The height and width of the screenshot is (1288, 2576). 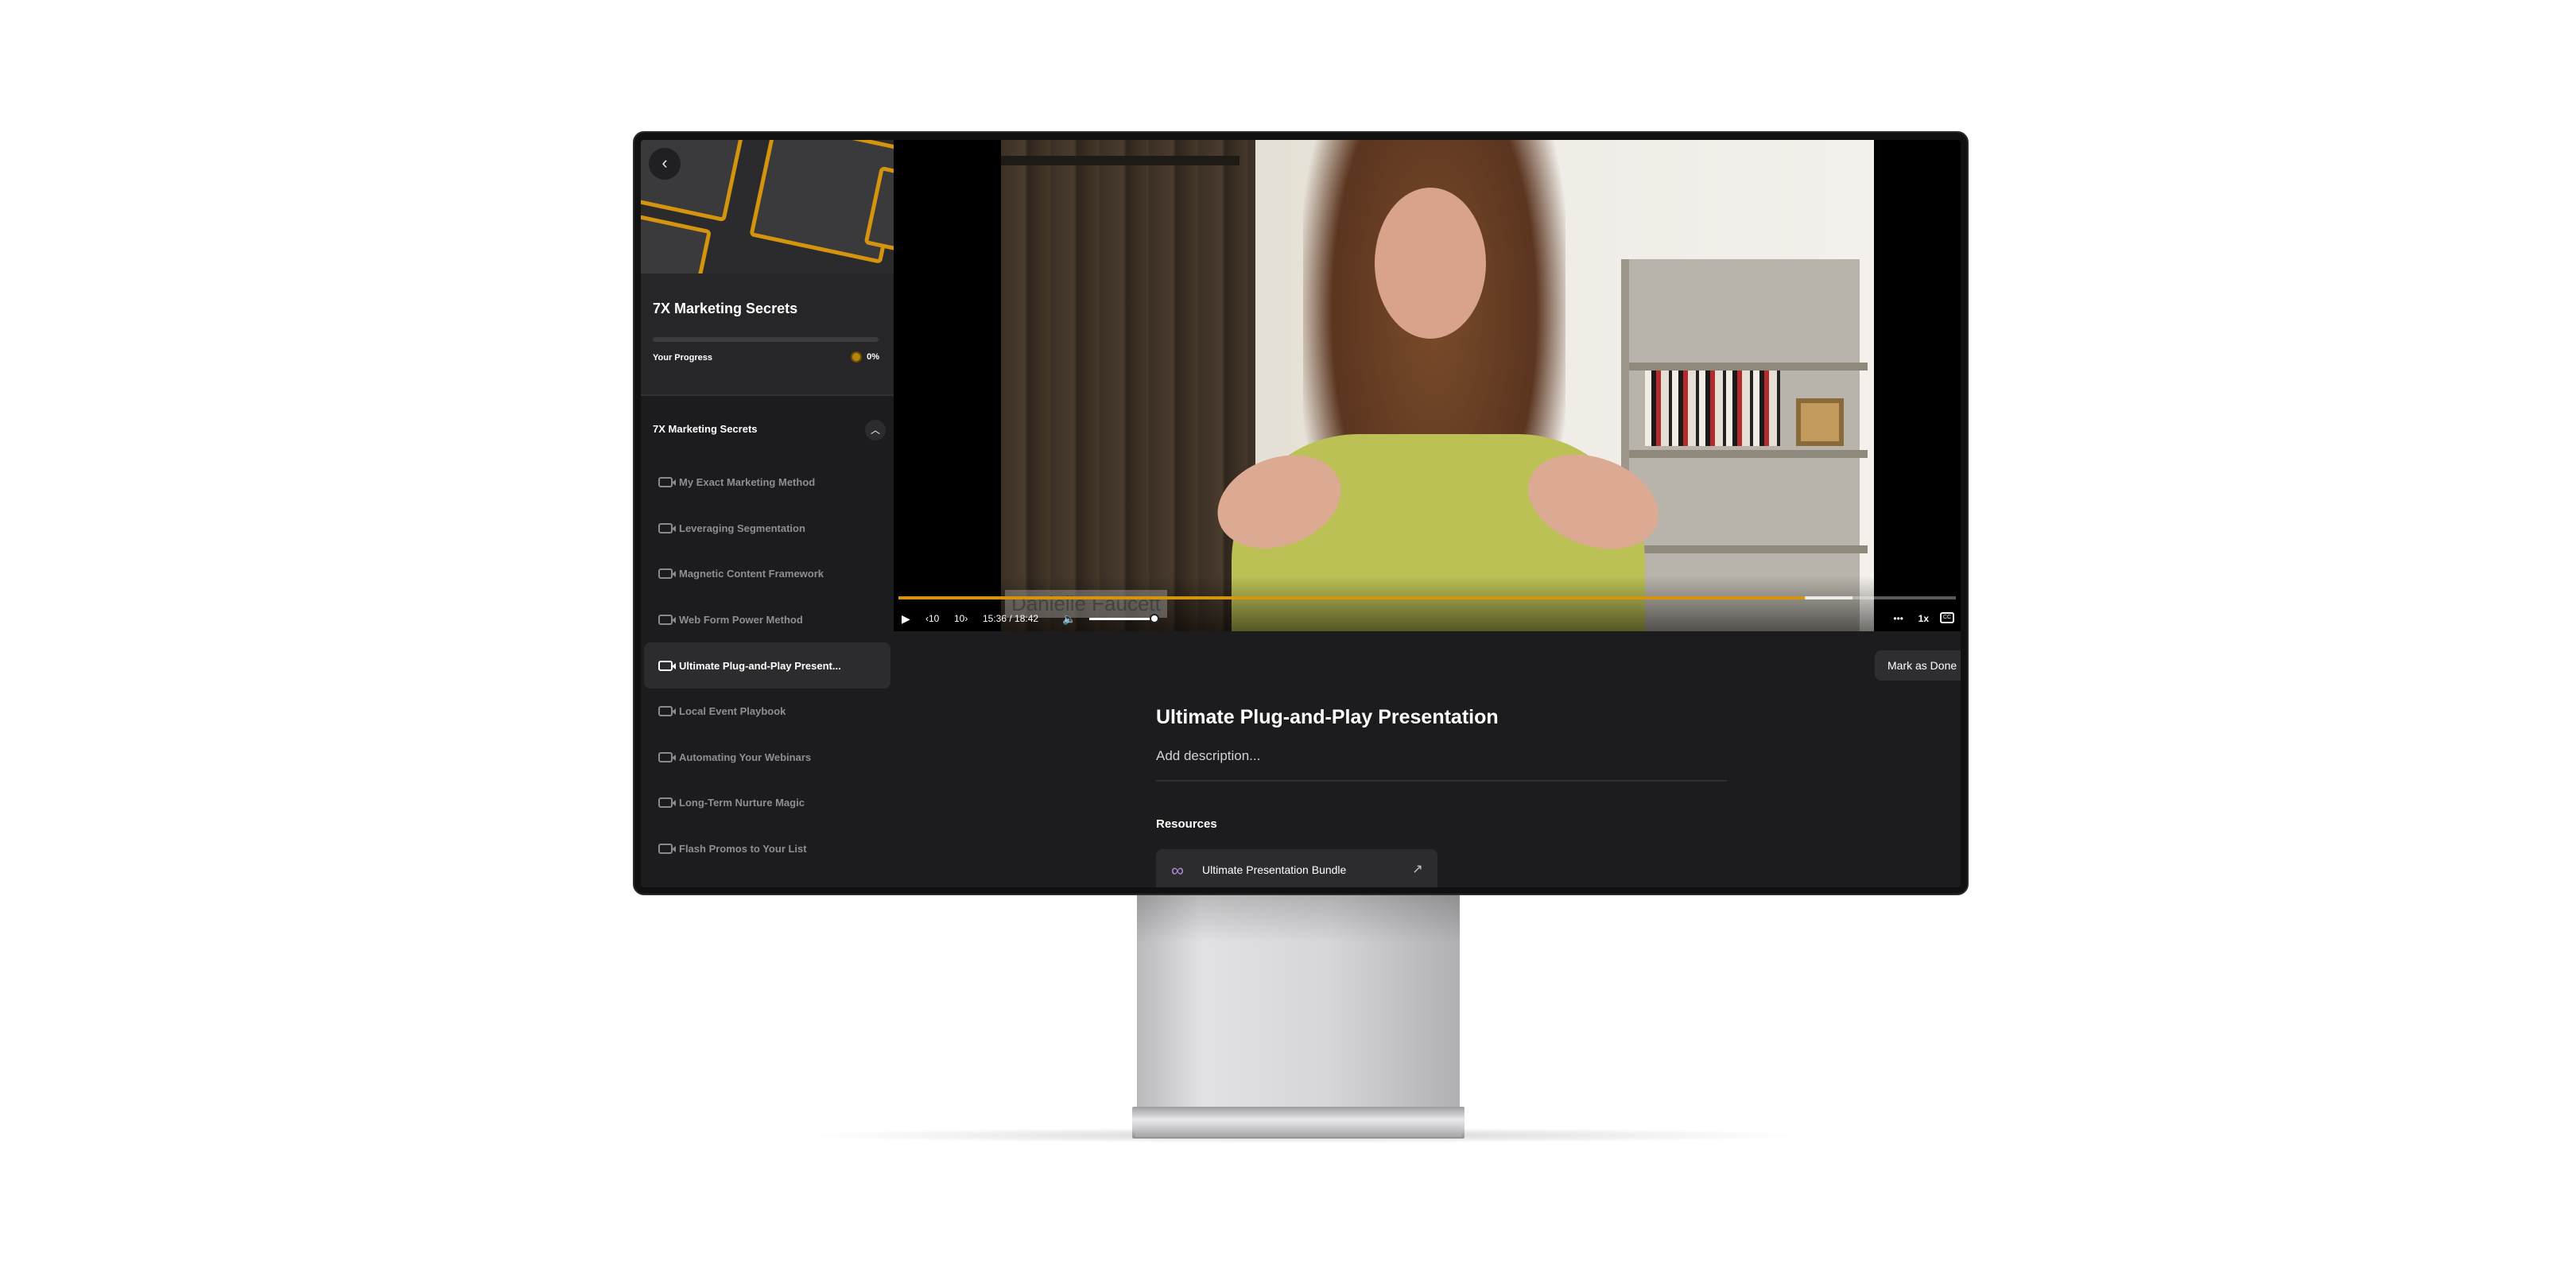 I want to click on lesson-label: Local Event Playbook, so click(x=732, y=711).